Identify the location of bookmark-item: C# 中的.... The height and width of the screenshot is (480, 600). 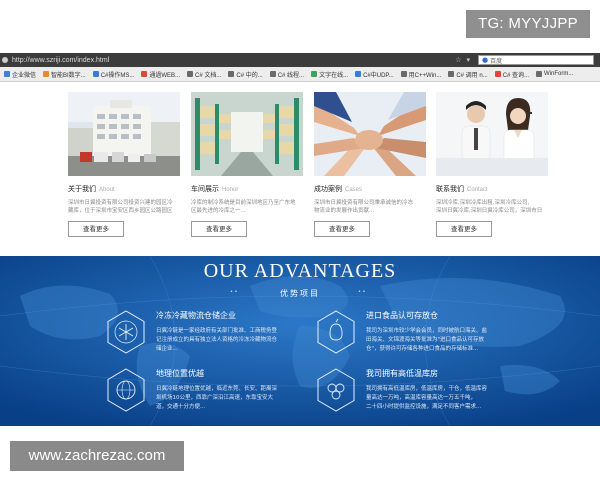
(245, 74).